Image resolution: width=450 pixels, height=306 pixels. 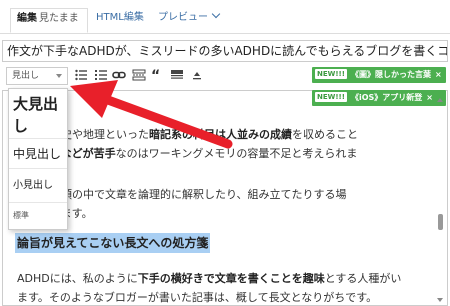 What do you see at coordinates (227, 194) in the screenshot?
I see `paragraph-line: 、自分の頭の中で文章を論理的に解釈したり、組み立てたりする場` at bounding box center [227, 194].